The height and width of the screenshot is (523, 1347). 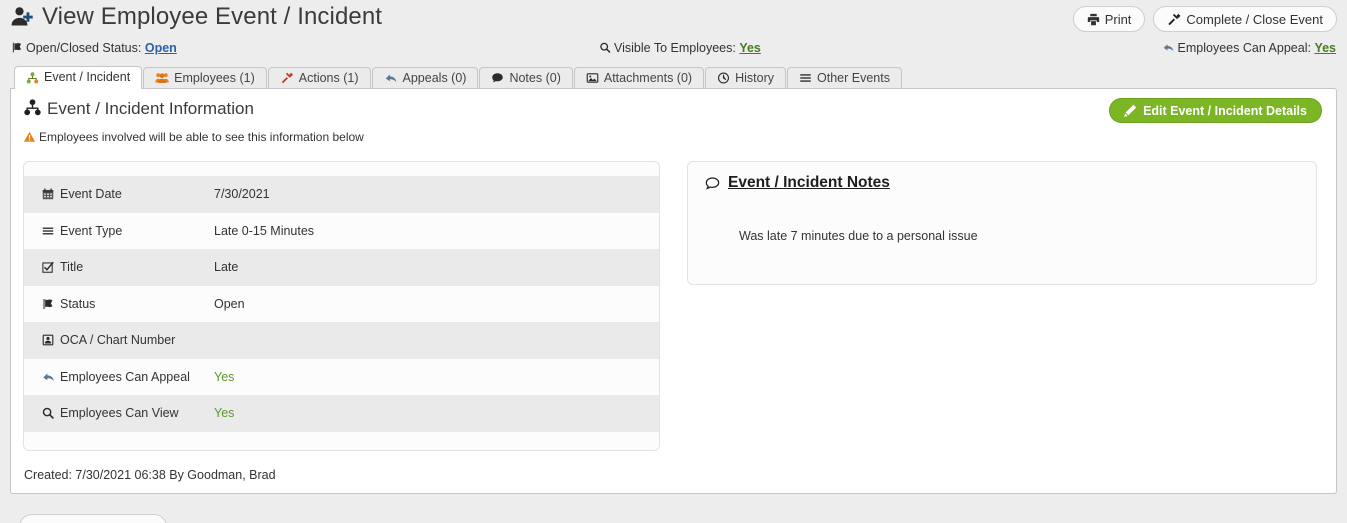 I want to click on table-row: Employees Can Appeal Yes, so click(x=341, y=377).